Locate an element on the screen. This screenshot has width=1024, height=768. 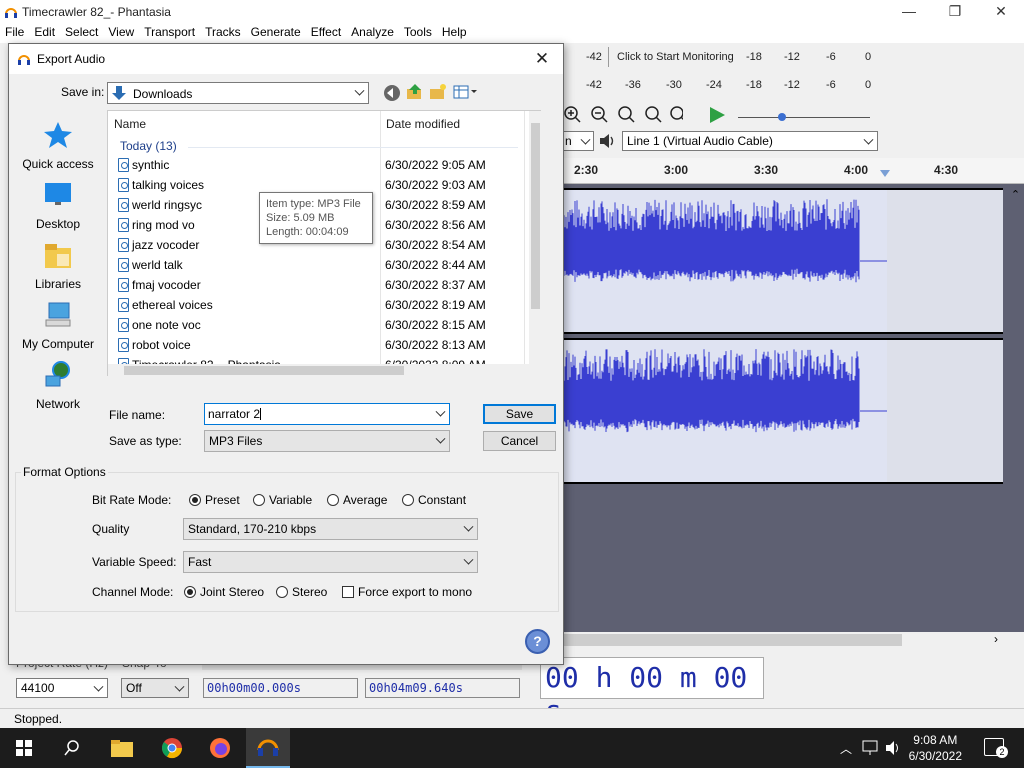
place-quick-access: Quick access is located at coordinates (58, 145).